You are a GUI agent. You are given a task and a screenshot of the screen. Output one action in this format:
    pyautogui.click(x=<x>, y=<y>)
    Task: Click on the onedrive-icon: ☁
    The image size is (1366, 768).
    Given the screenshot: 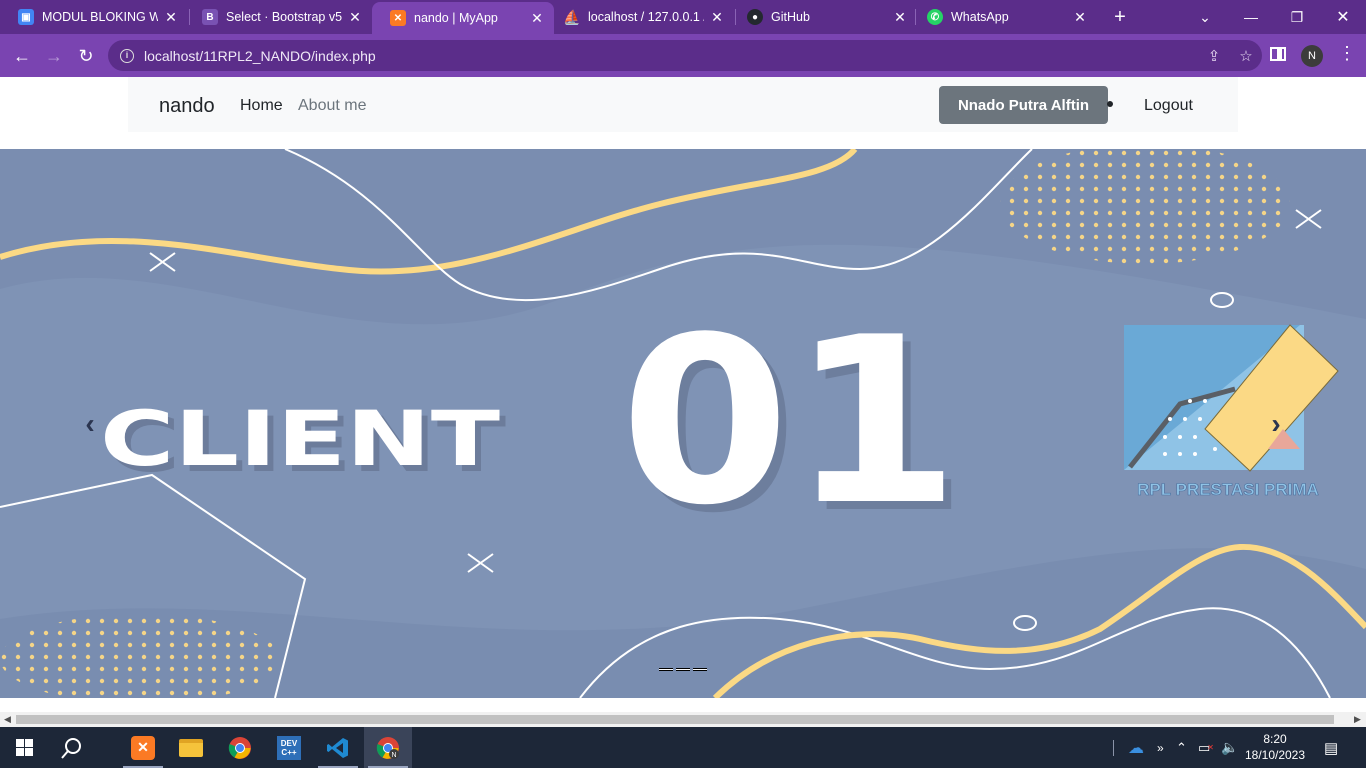 What is the action you would take?
    pyautogui.click(x=1136, y=747)
    